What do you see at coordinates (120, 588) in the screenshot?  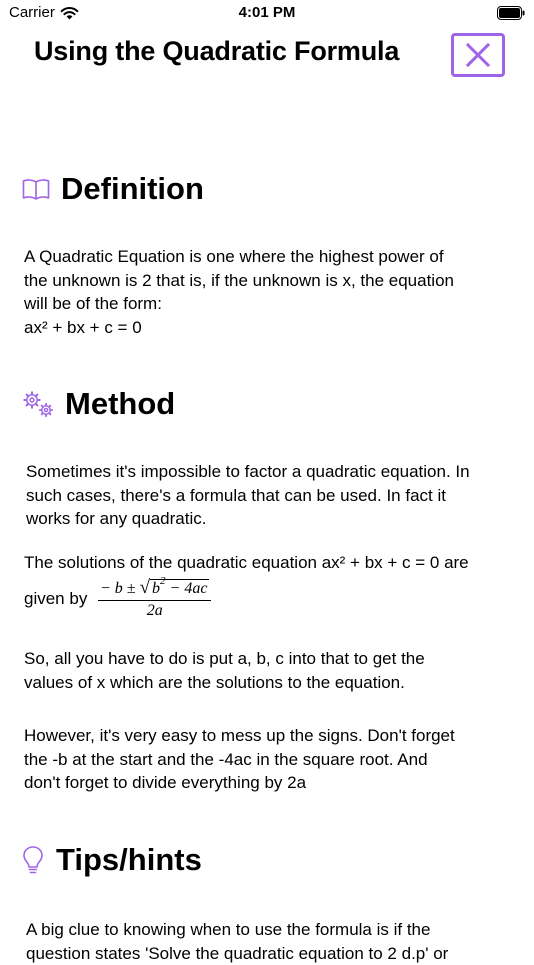 I see `formula-num-prefix: − b ±` at bounding box center [120, 588].